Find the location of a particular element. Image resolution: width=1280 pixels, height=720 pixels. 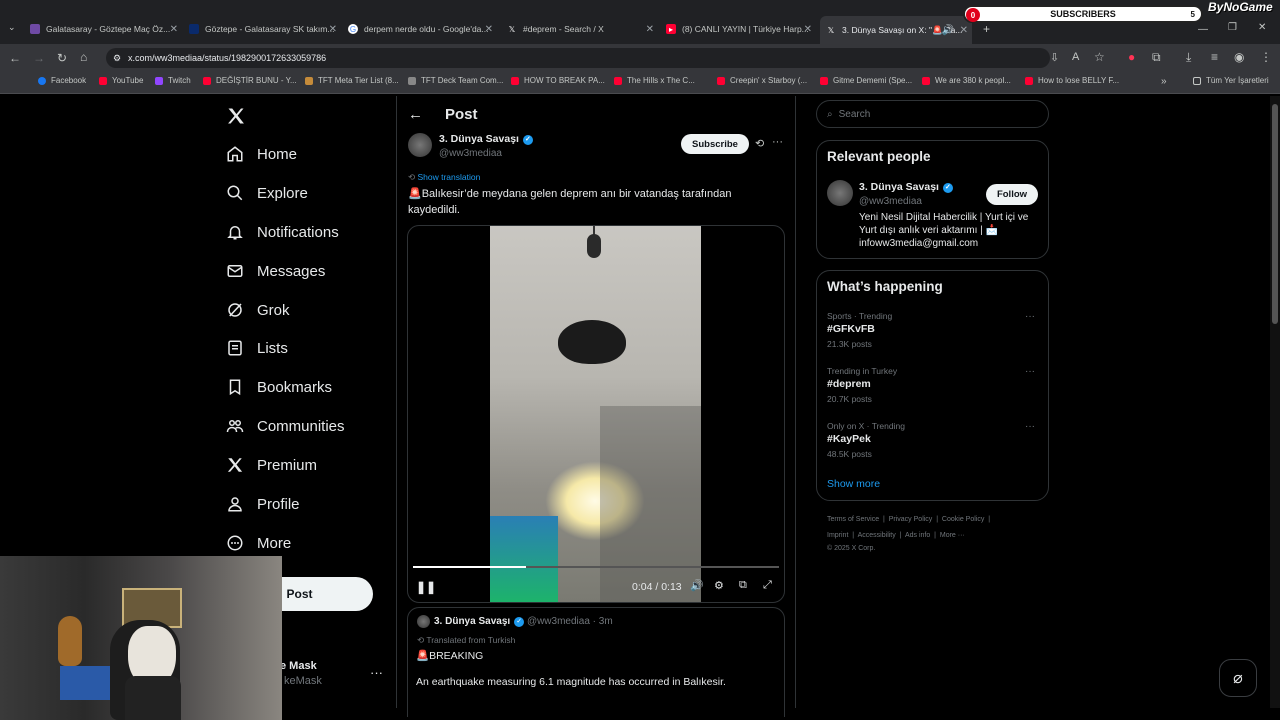

verified-badge-icon: ✓ is located at coordinates (527, 140).